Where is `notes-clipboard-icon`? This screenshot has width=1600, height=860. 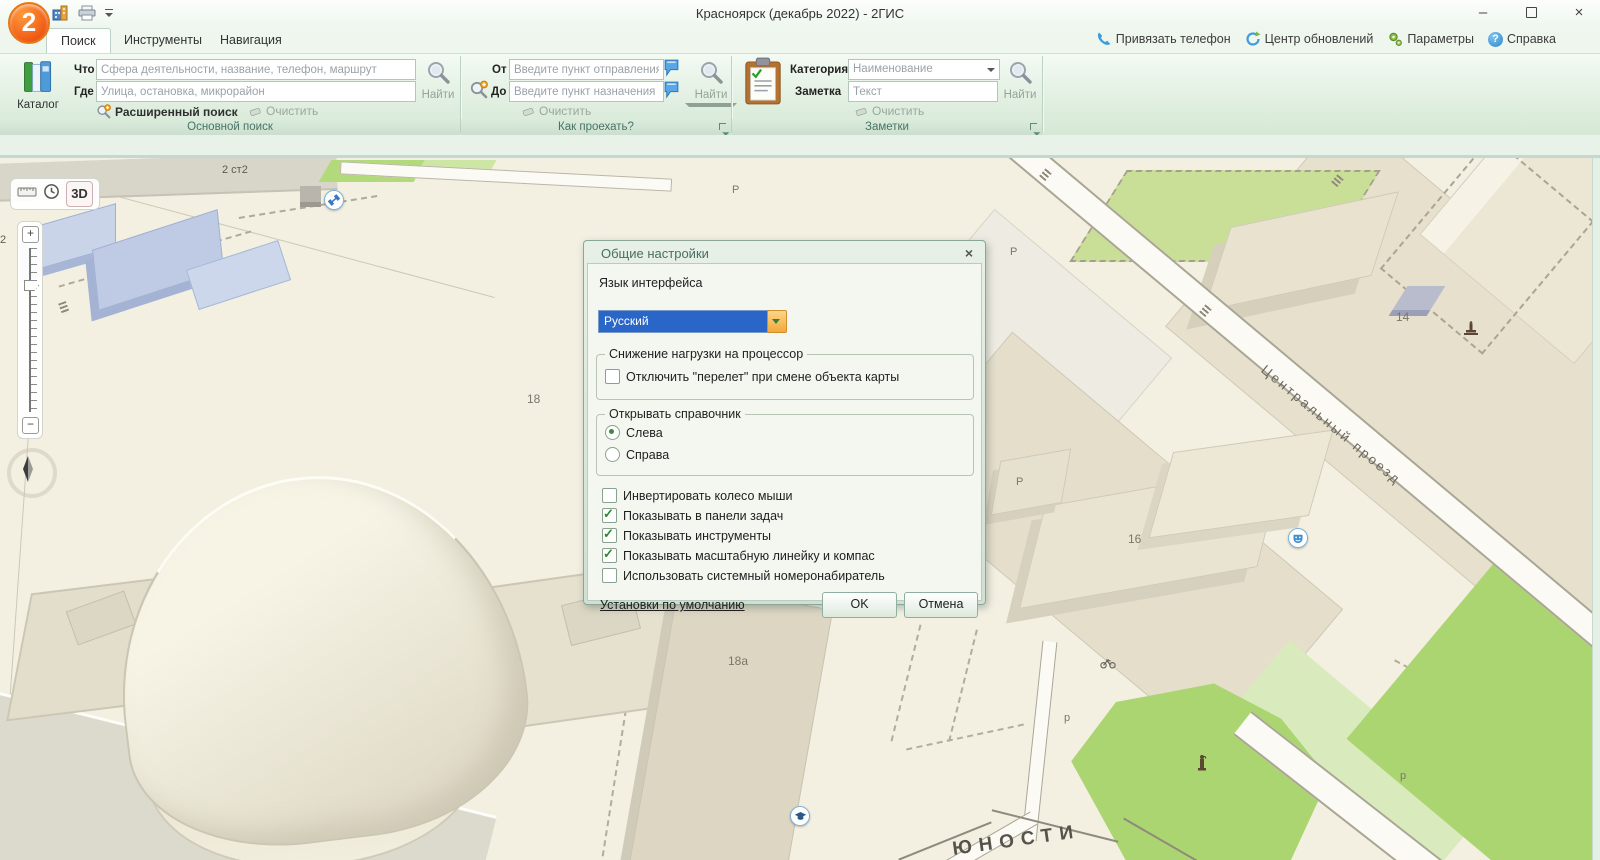
notes-clipboard-icon is located at coordinates (763, 84).